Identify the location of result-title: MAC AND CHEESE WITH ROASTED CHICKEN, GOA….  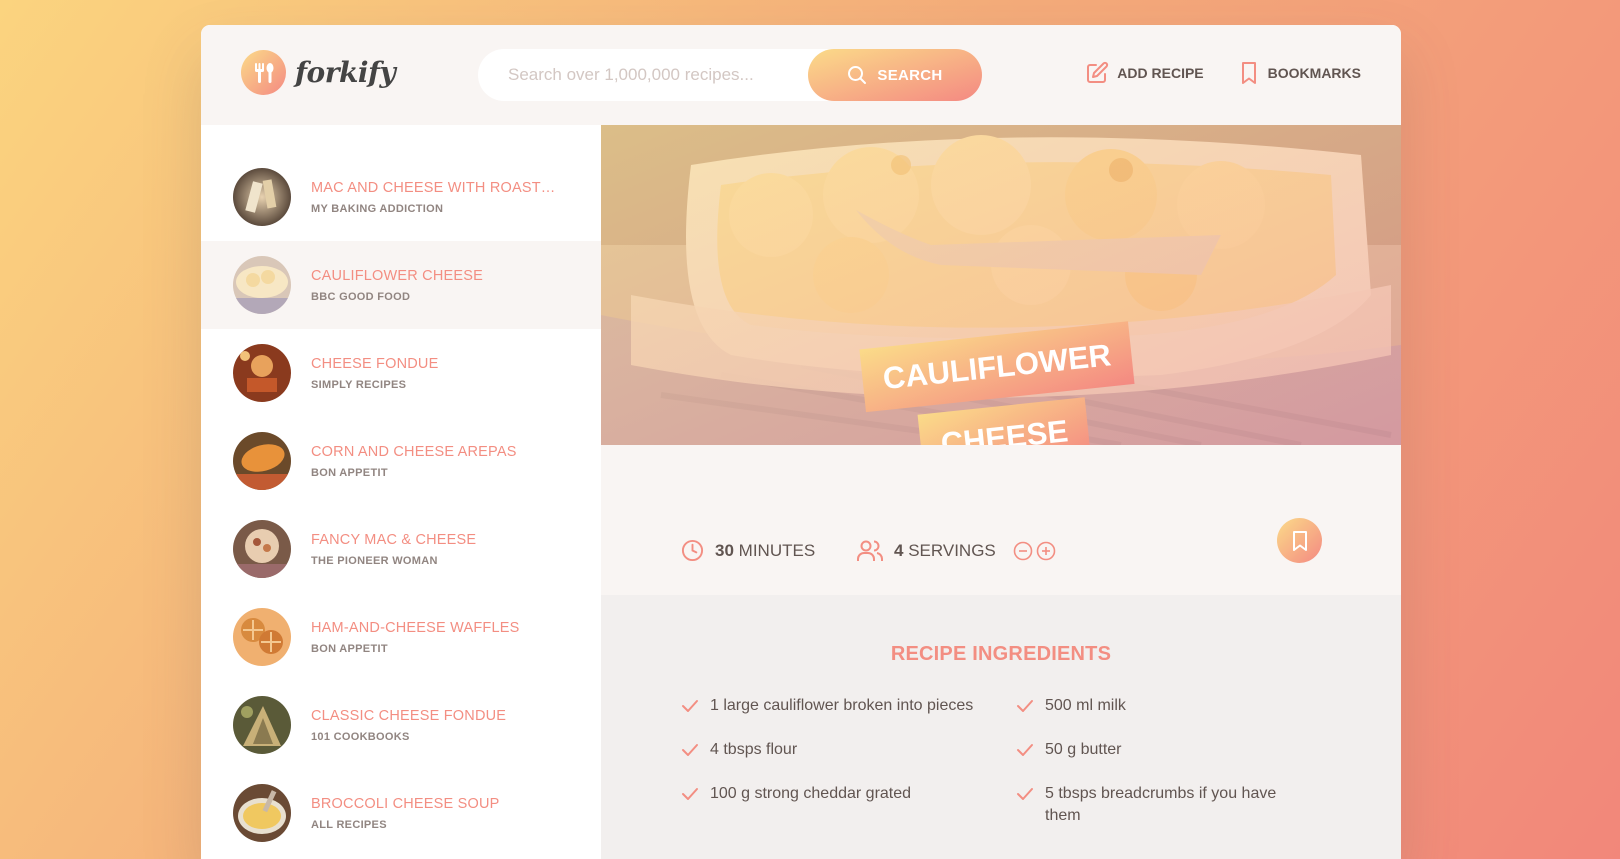
(436, 187).